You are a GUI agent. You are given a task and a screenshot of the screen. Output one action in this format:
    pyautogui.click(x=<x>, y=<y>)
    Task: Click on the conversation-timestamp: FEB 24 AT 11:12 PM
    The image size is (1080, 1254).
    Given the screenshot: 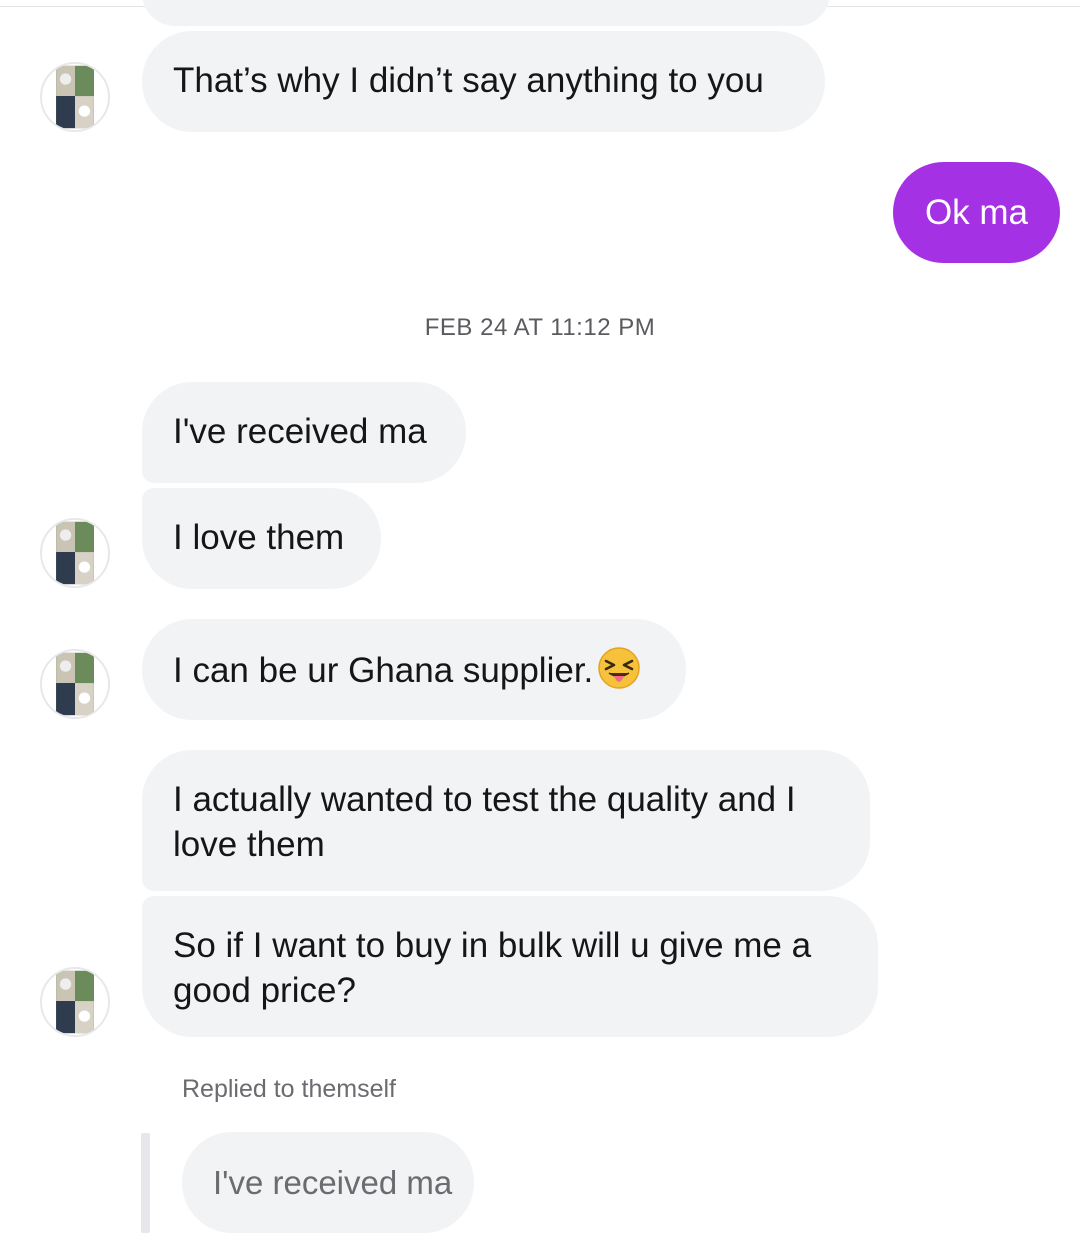 What is the action you would take?
    pyautogui.click(x=540, y=327)
    